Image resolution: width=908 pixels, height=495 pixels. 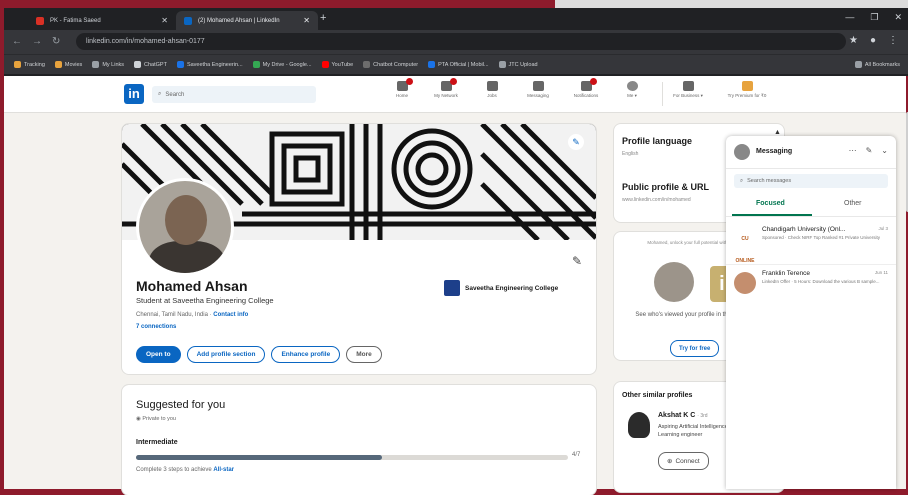 What do you see at coordinates (223, 470) in the screenshot?
I see `all-star-link: All-star` at bounding box center [223, 470].